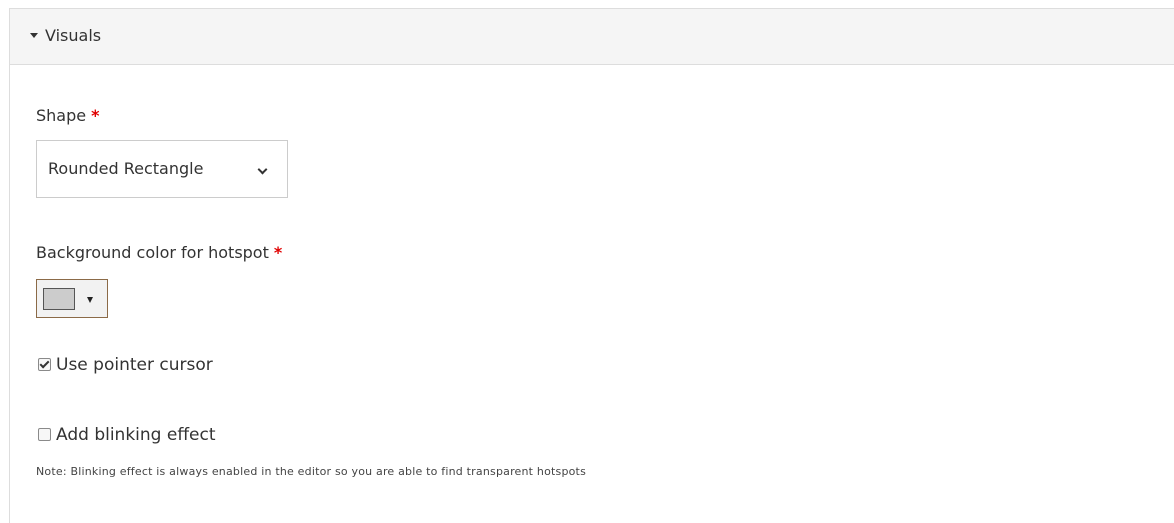 This screenshot has width=1174, height=523. Describe the element at coordinates (59, 299) in the screenshot. I see `color-swatch` at that location.